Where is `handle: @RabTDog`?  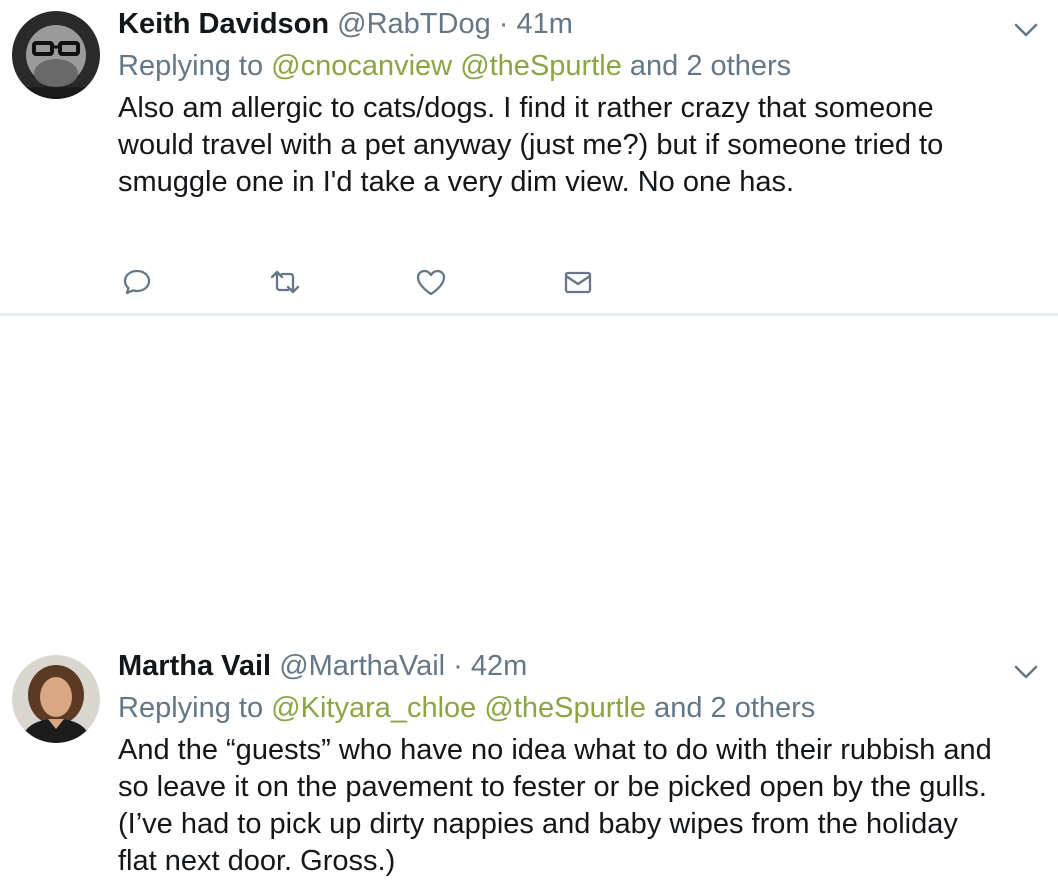 handle: @RabTDog is located at coordinates (414, 24).